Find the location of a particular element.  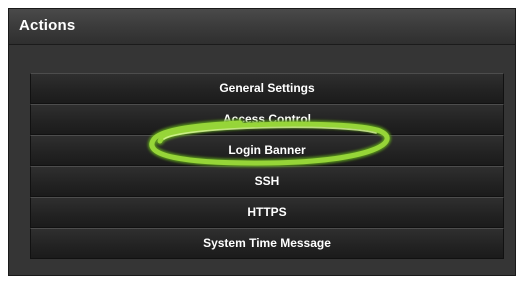

panel-title: Actions is located at coordinates (47, 25).